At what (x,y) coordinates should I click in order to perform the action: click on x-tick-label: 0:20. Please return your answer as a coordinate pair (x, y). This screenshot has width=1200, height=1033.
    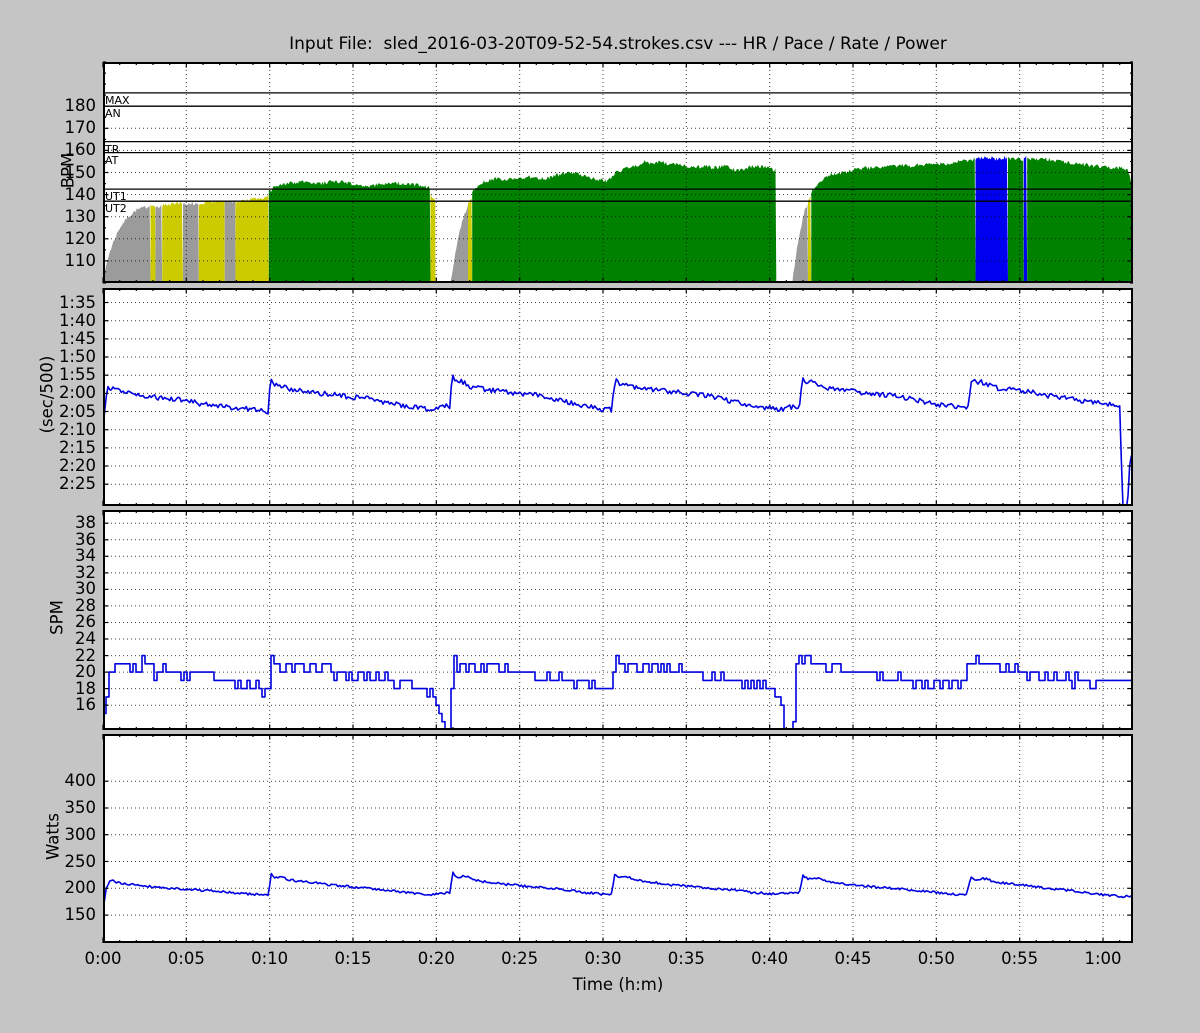
    Looking at the image, I should click on (436, 958).